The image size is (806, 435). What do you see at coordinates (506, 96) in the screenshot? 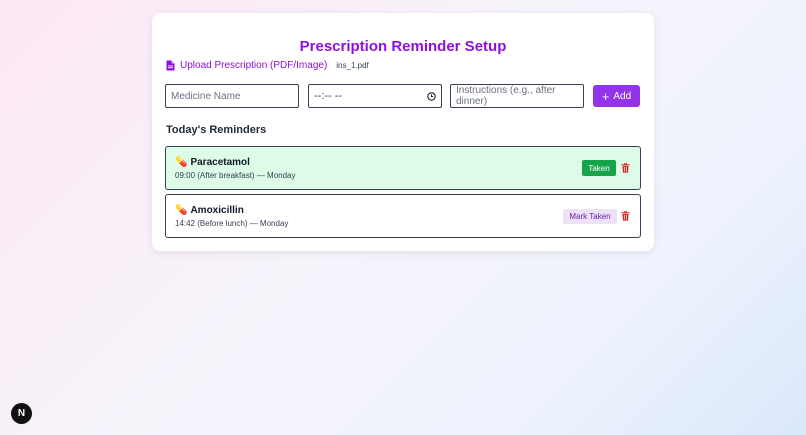
I see `instructions-placeholder: Instructions (e.g., after dinner)` at bounding box center [506, 96].